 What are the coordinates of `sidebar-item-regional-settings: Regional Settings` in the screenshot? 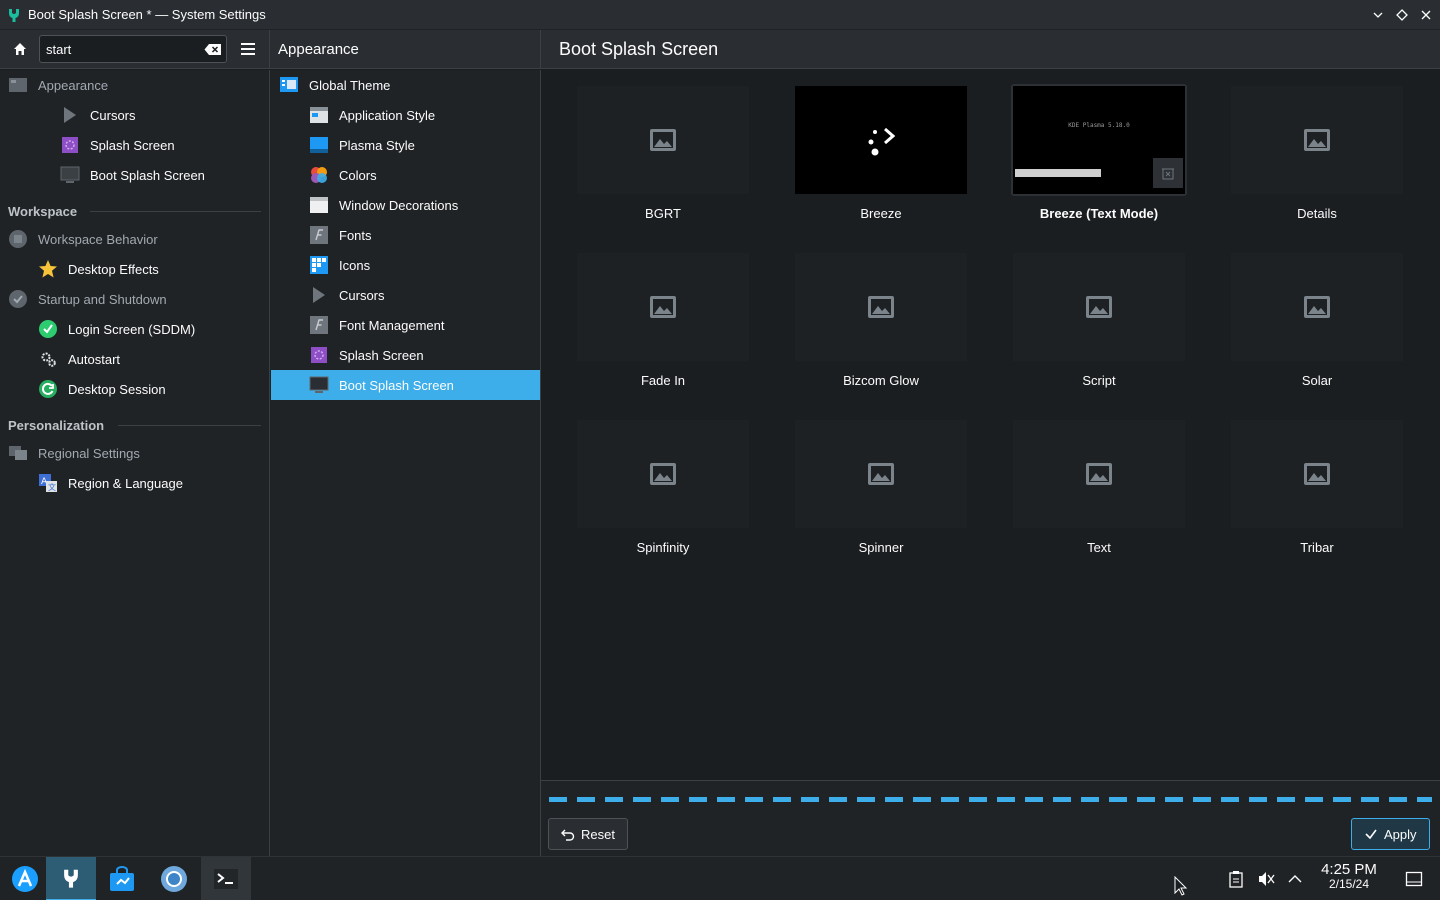 It's located at (74, 453).